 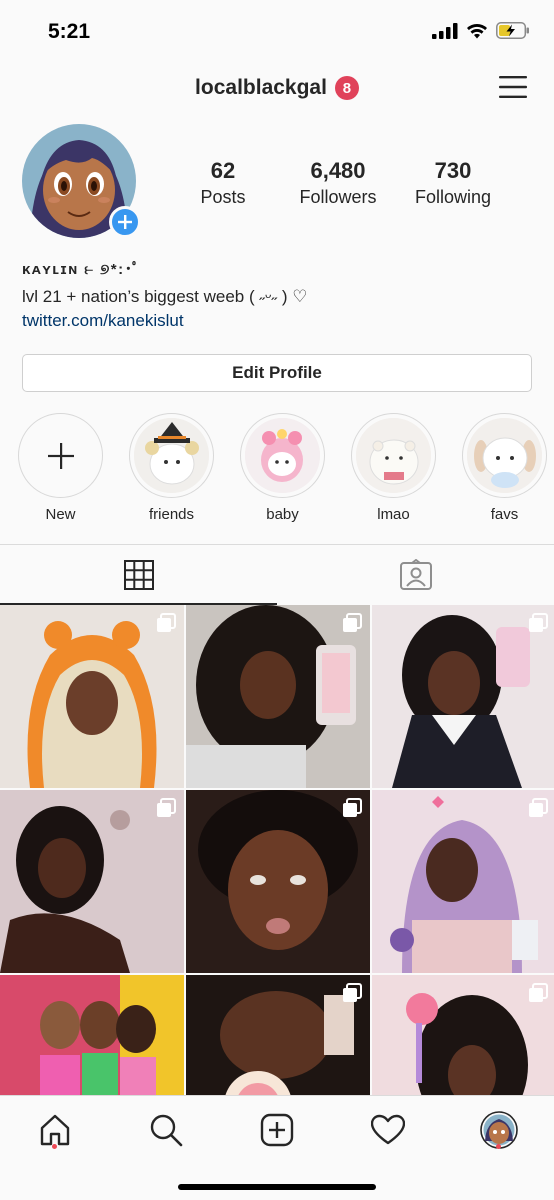 I want to click on new-post-icon, so click(x=277, y=1130).